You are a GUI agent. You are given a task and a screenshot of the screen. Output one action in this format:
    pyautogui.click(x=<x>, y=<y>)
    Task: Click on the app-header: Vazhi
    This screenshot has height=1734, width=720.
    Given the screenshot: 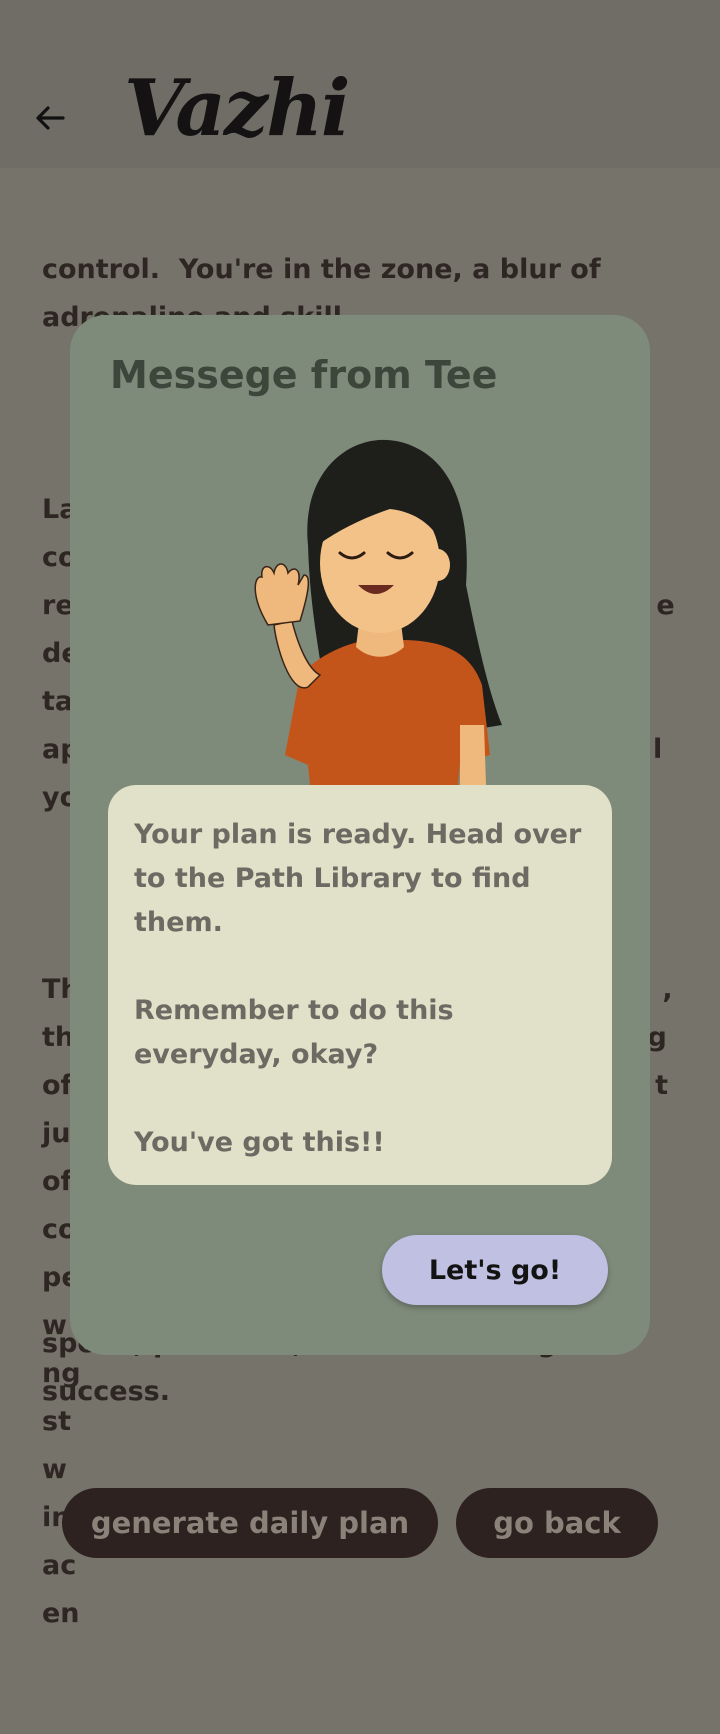 What is the action you would take?
    pyautogui.click(x=360, y=84)
    